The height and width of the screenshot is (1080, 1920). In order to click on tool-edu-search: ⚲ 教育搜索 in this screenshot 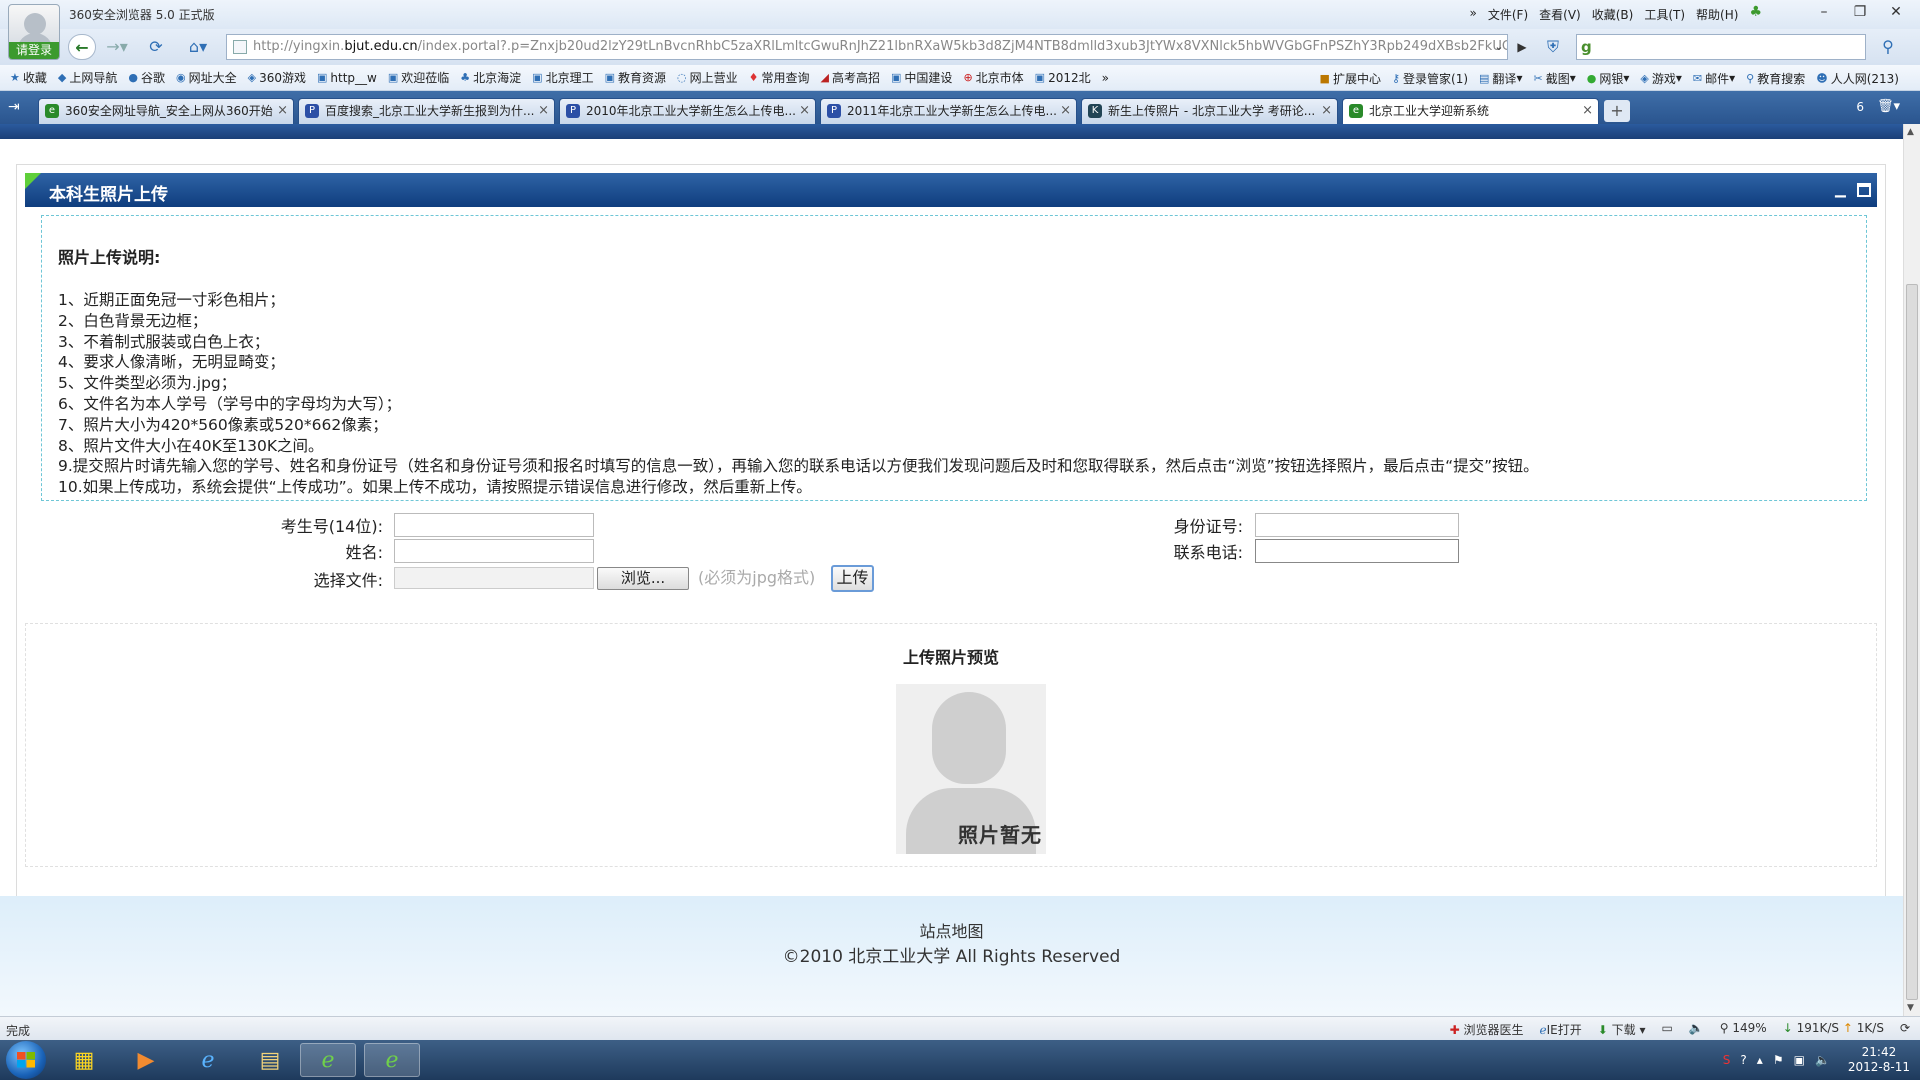, I will do `click(1775, 78)`.